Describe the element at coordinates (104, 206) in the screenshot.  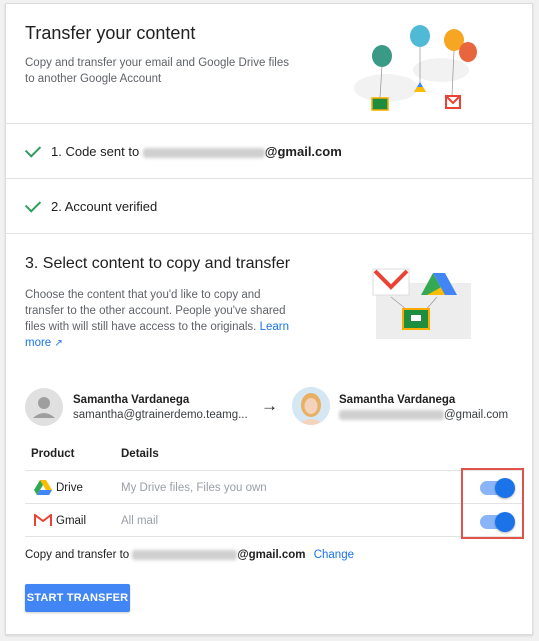
I see `step2-text: 2. Account verified` at that location.